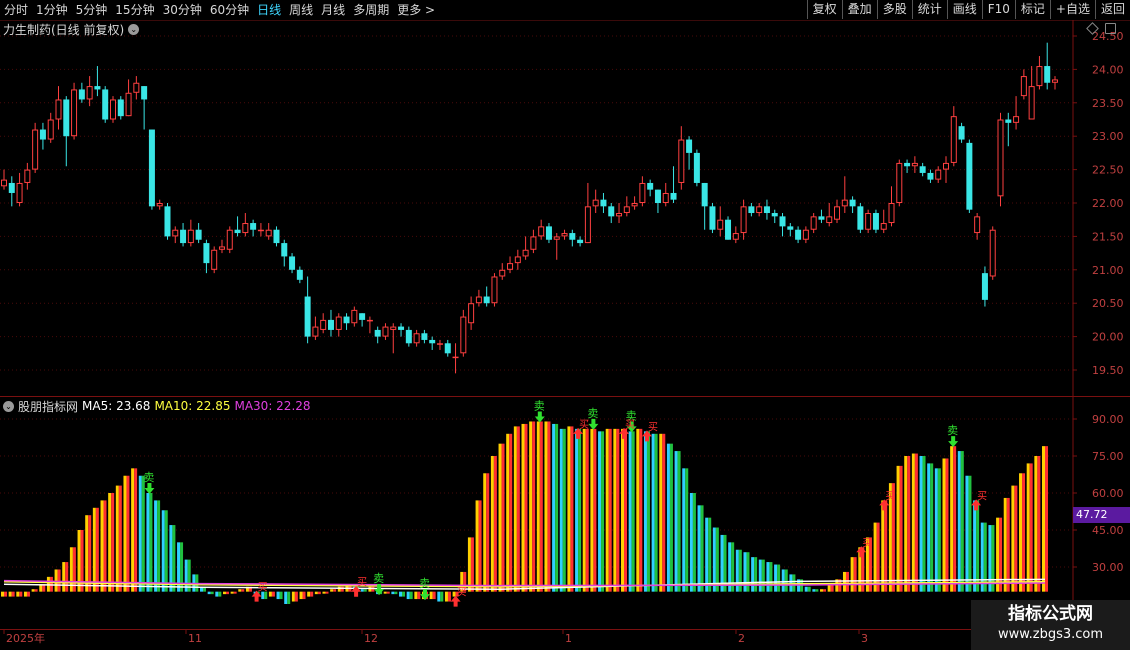 The image size is (1130, 650). What do you see at coordinates (864, 638) in the screenshot?
I see `date-axis-label: 3` at bounding box center [864, 638].